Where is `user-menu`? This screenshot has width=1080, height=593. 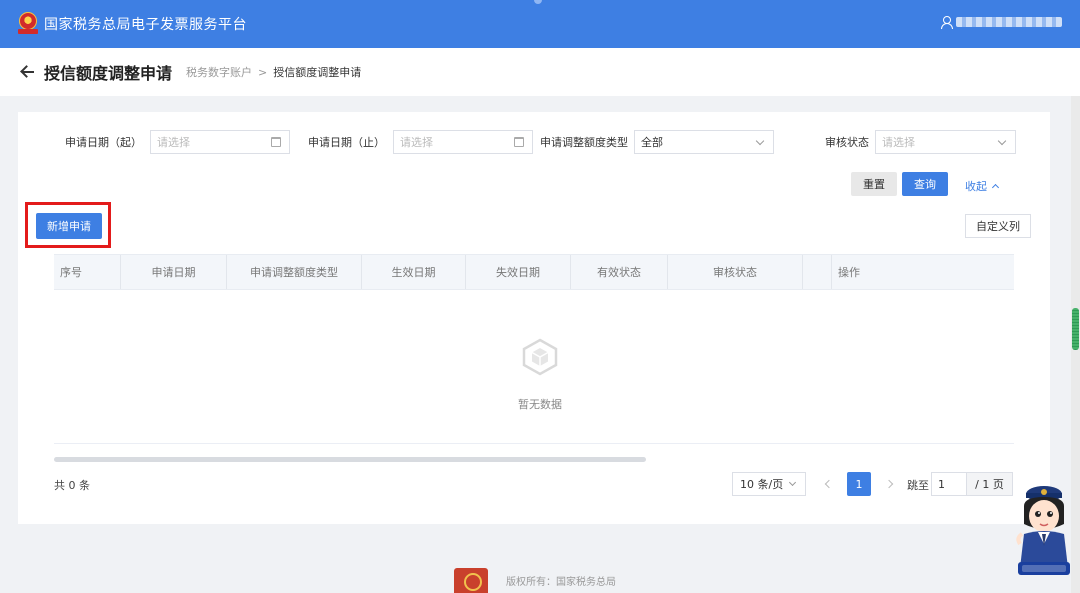 user-menu is located at coordinates (1001, 22).